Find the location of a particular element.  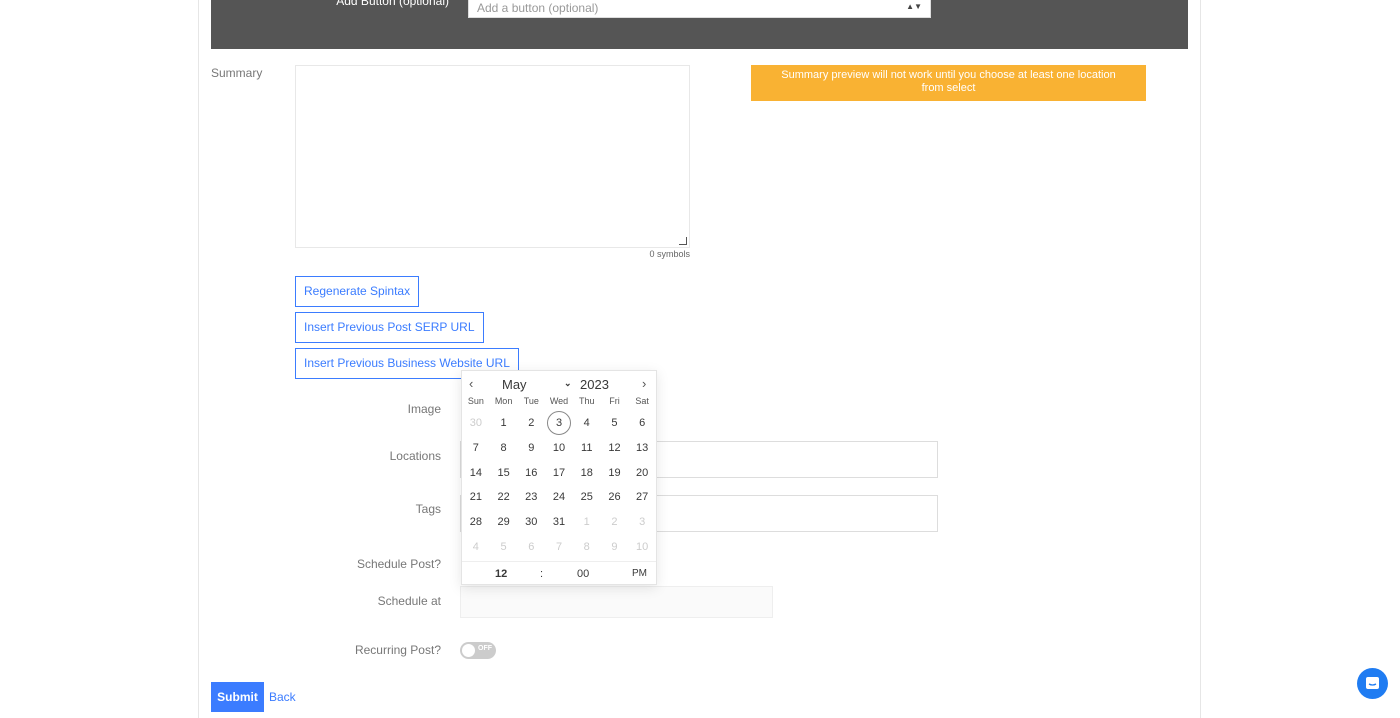

day-label: 25 is located at coordinates (586, 497).